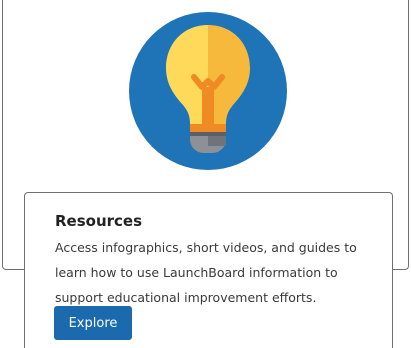 The height and width of the screenshot is (348, 411). Describe the element at coordinates (93, 323) in the screenshot. I see `explore-button: Explore` at that location.